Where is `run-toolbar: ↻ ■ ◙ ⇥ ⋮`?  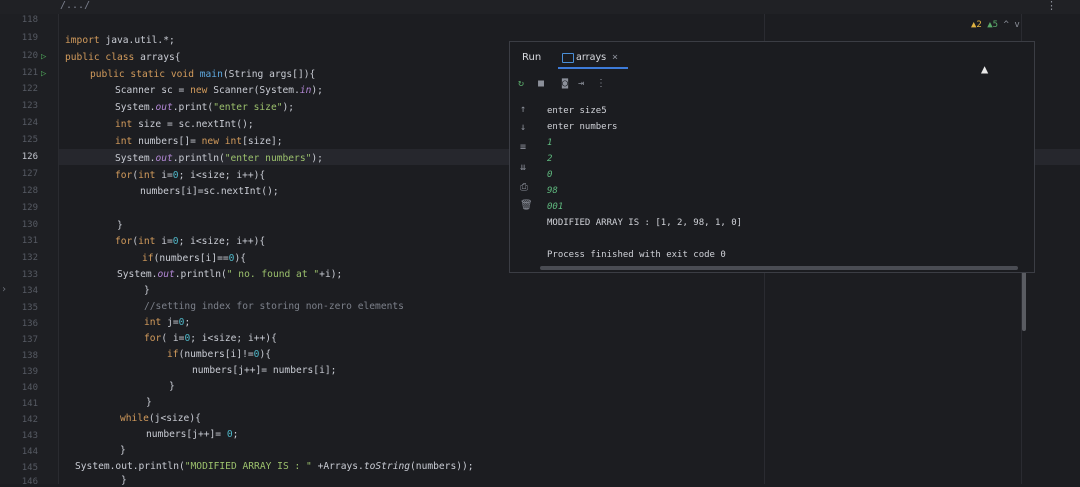 run-toolbar: ↻ ■ ◙ ⇥ ⋮ is located at coordinates (586, 86).